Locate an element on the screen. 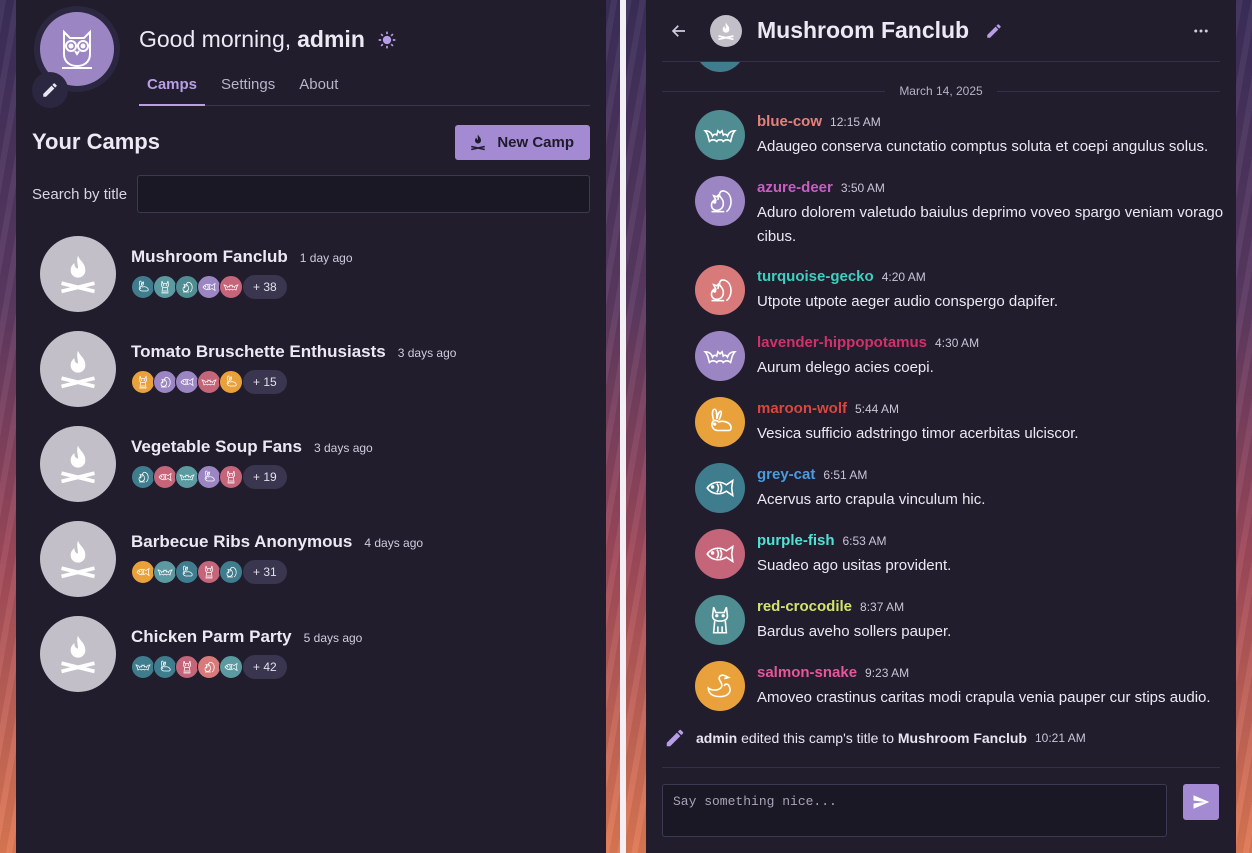 The image size is (1252, 853). search-label: Search by title is located at coordinates (80, 194).